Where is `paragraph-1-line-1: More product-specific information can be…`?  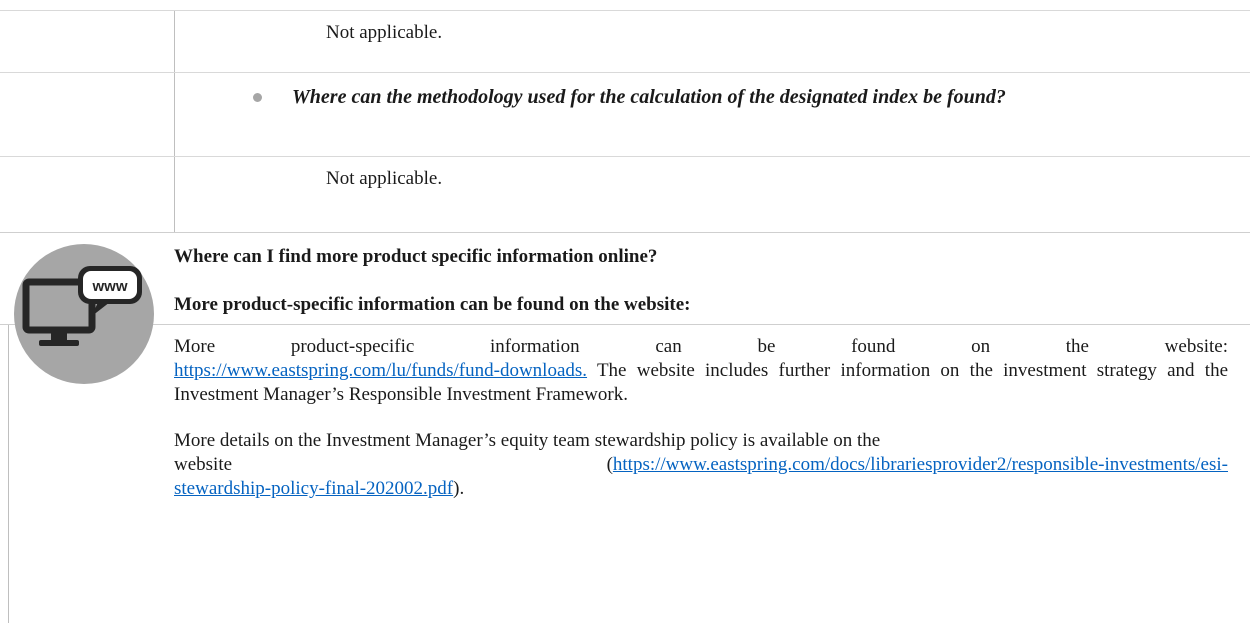 paragraph-1-line-1: More product-specific information can be… is located at coordinates (701, 346).